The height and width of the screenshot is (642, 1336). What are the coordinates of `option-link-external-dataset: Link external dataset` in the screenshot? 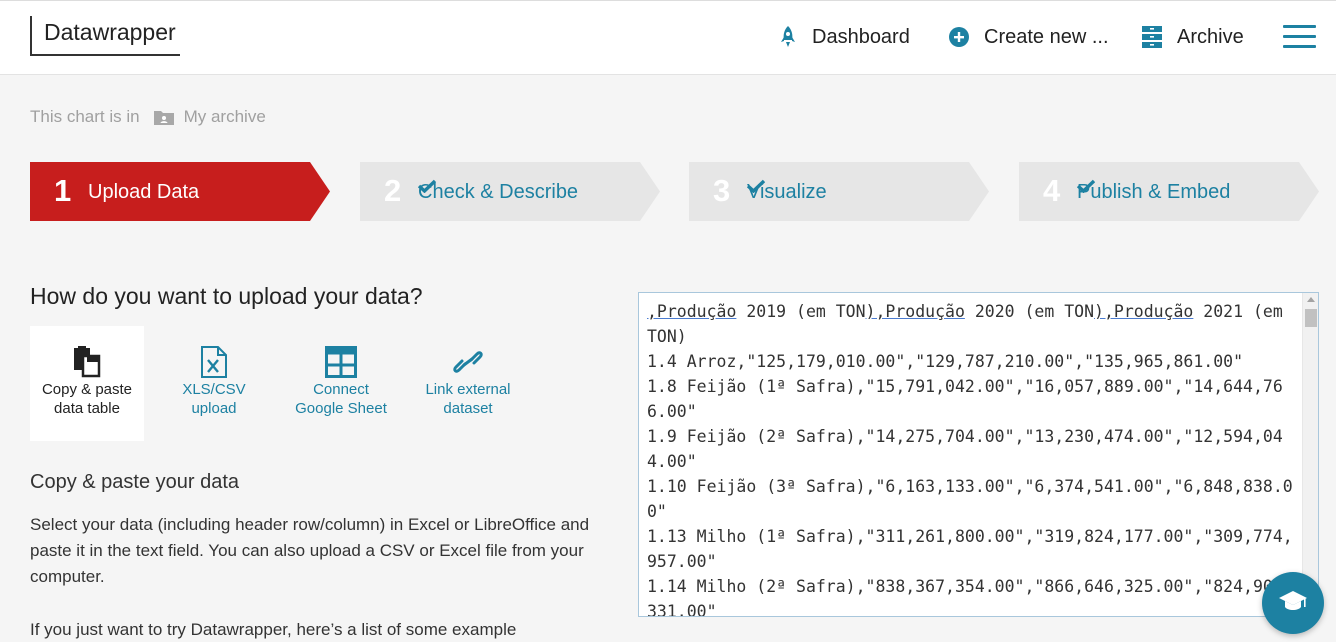 It's located at (468, 383).